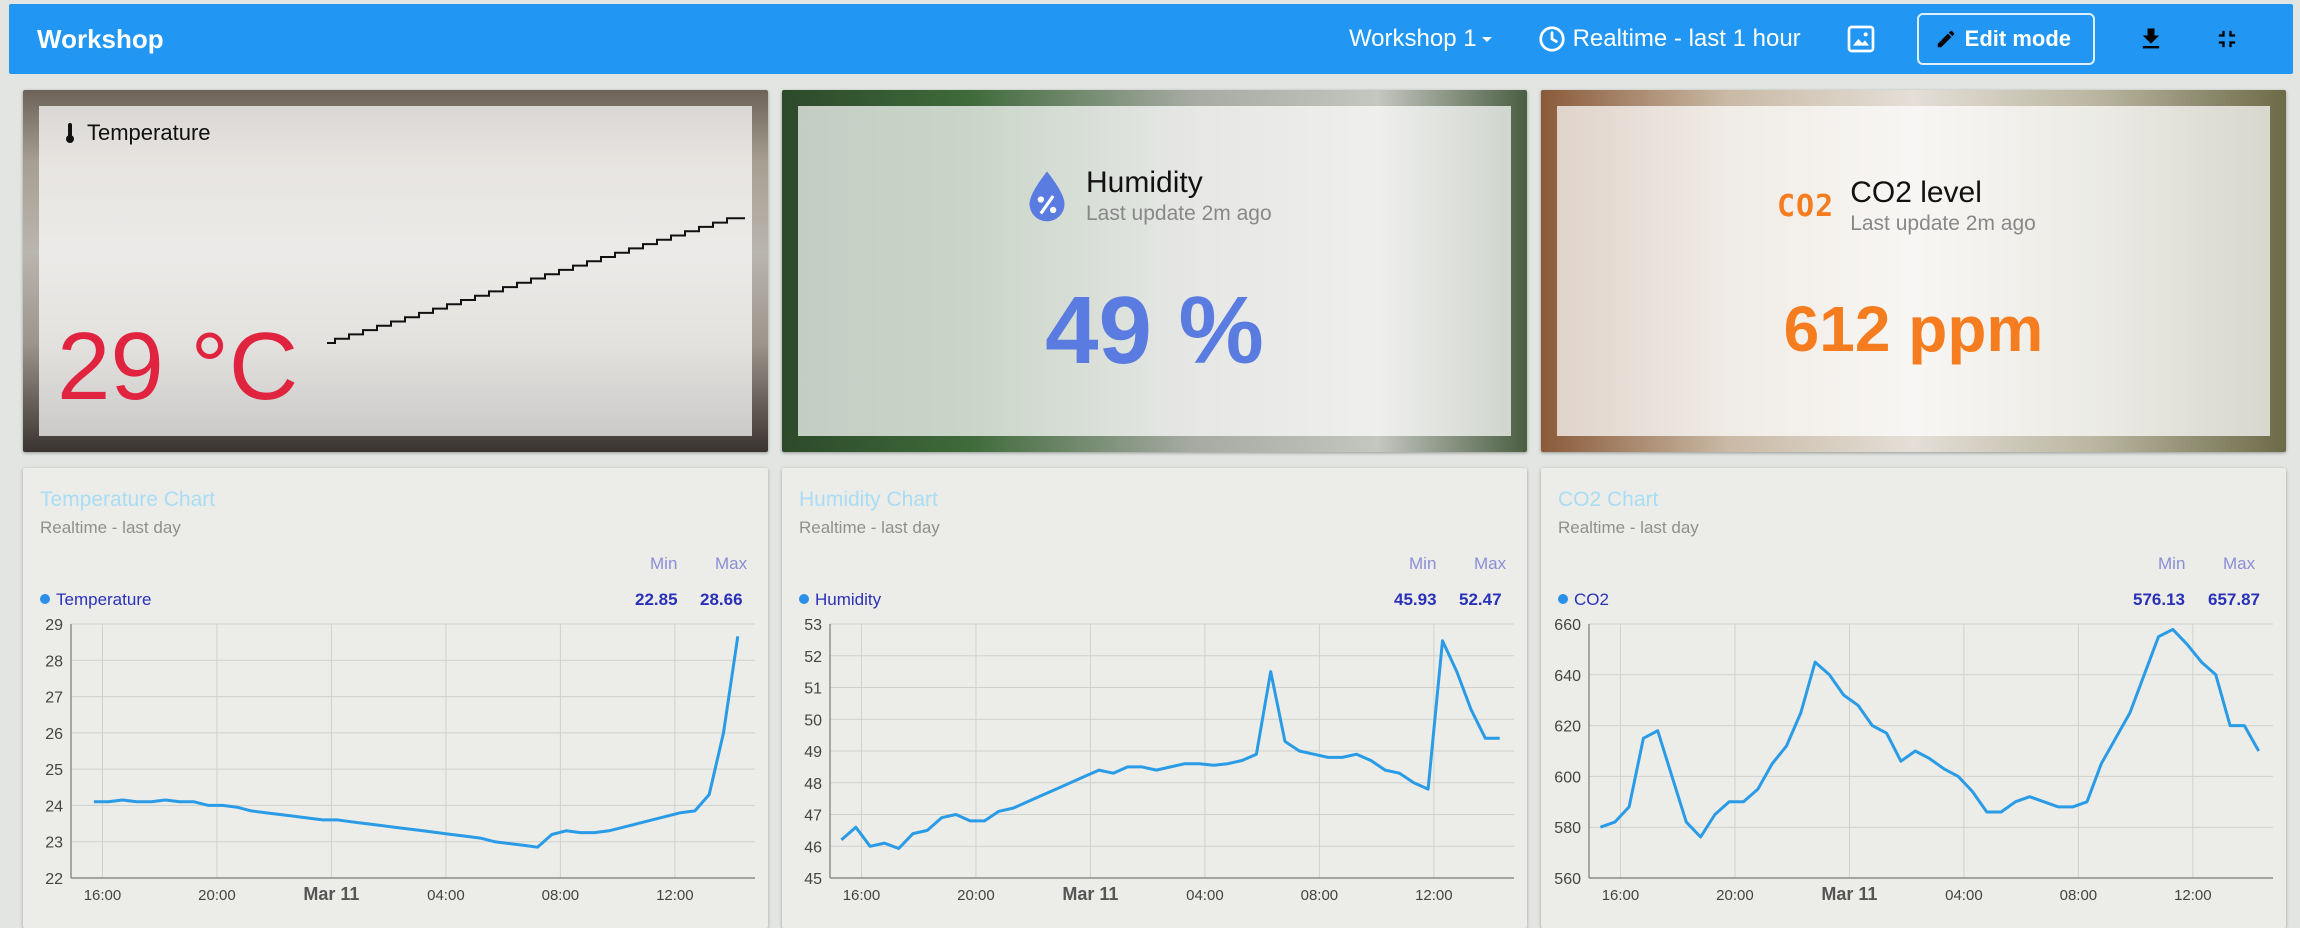 Image resolution: width=2300 pixels, height=928 pixels. What do you see at coordinates (178, 366) in the screenshot?
I see `temperature-value: 29 °C` at bounding box center [178, 366].